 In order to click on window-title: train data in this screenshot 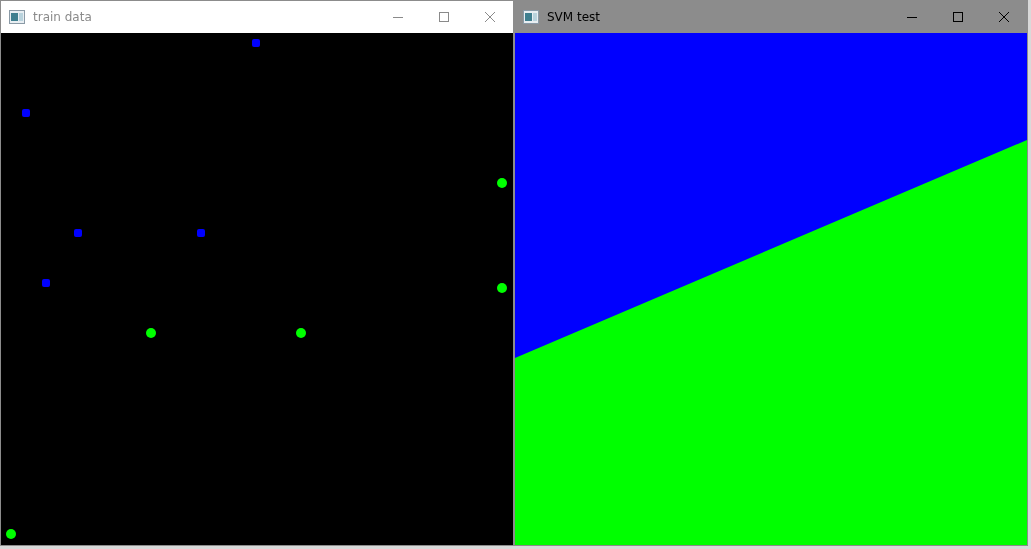, I will do `click(62, 17)`.